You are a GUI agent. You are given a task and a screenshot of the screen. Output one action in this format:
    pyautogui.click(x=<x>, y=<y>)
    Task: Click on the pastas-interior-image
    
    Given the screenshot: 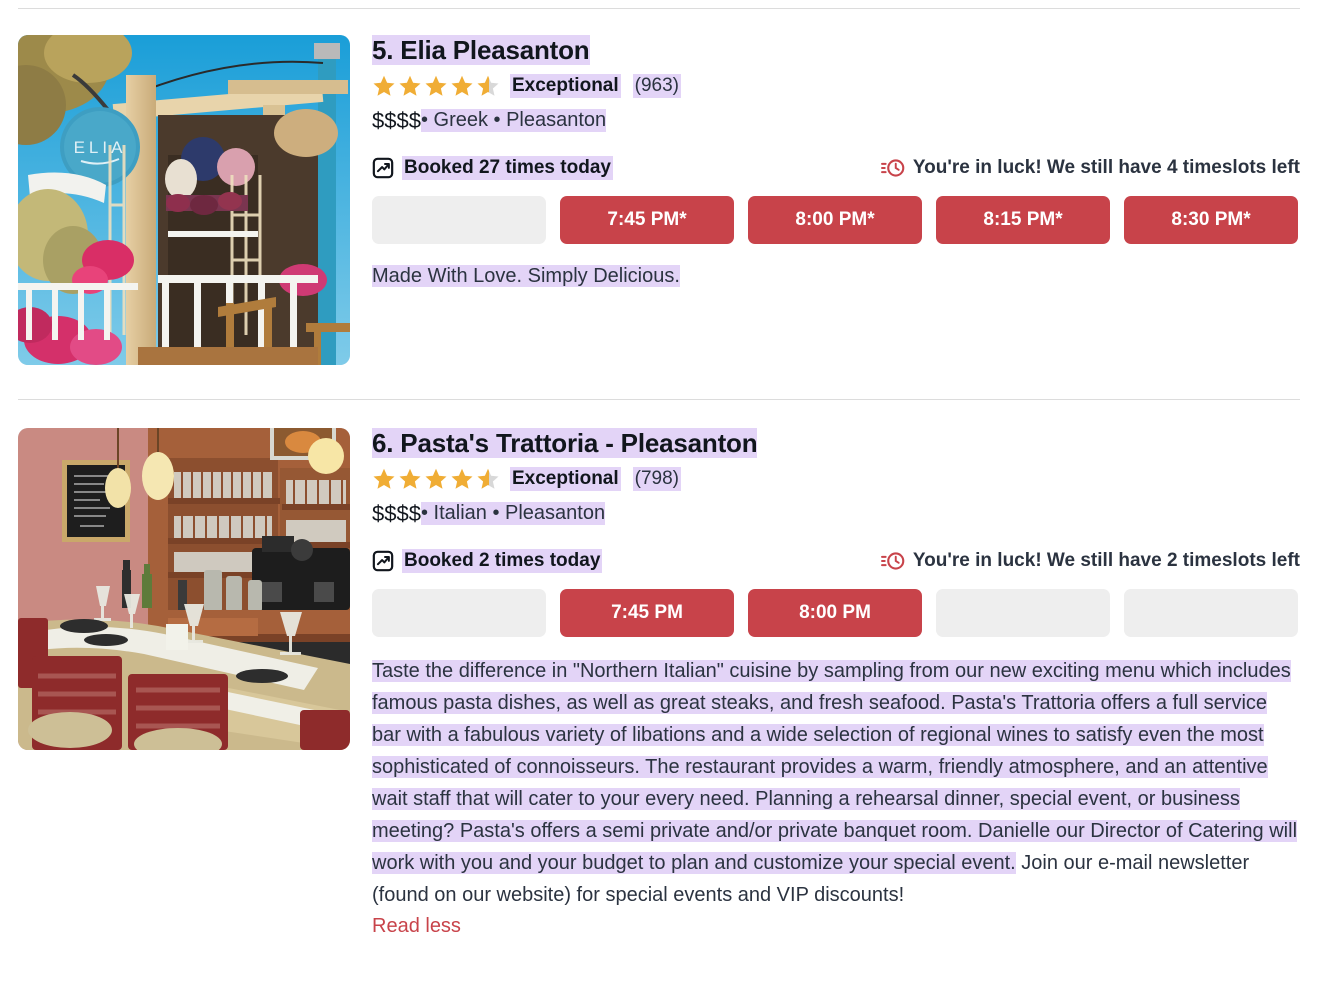 What is the action you would take?
    pyautogui.click(x=184, y=589)
    